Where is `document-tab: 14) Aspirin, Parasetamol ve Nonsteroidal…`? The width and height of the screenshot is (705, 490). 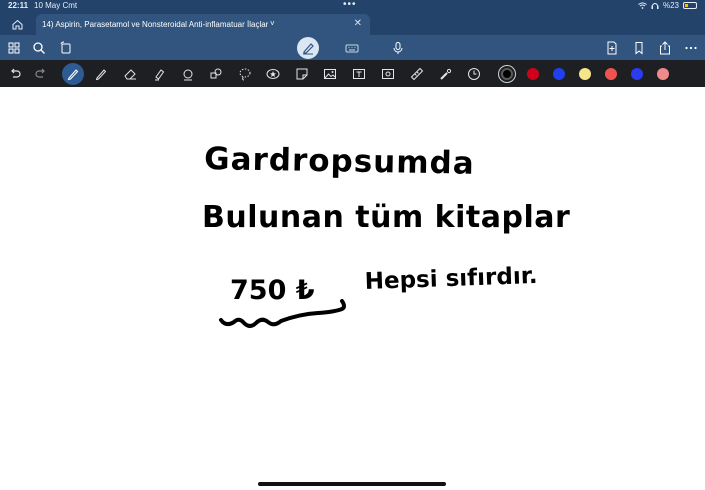
document-tab: 14) Aspirin, Parasetamol ve Nonsteroidal… is located at coordinates (203, 24).